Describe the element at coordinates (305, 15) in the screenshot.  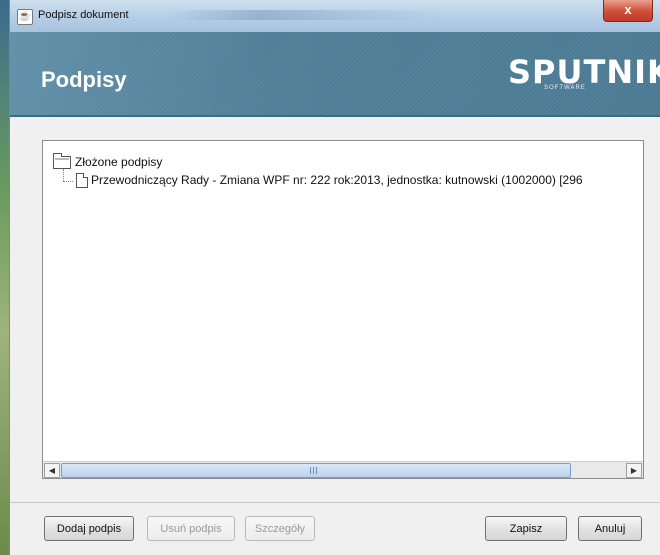
I see `title-bar-glare` at that location.